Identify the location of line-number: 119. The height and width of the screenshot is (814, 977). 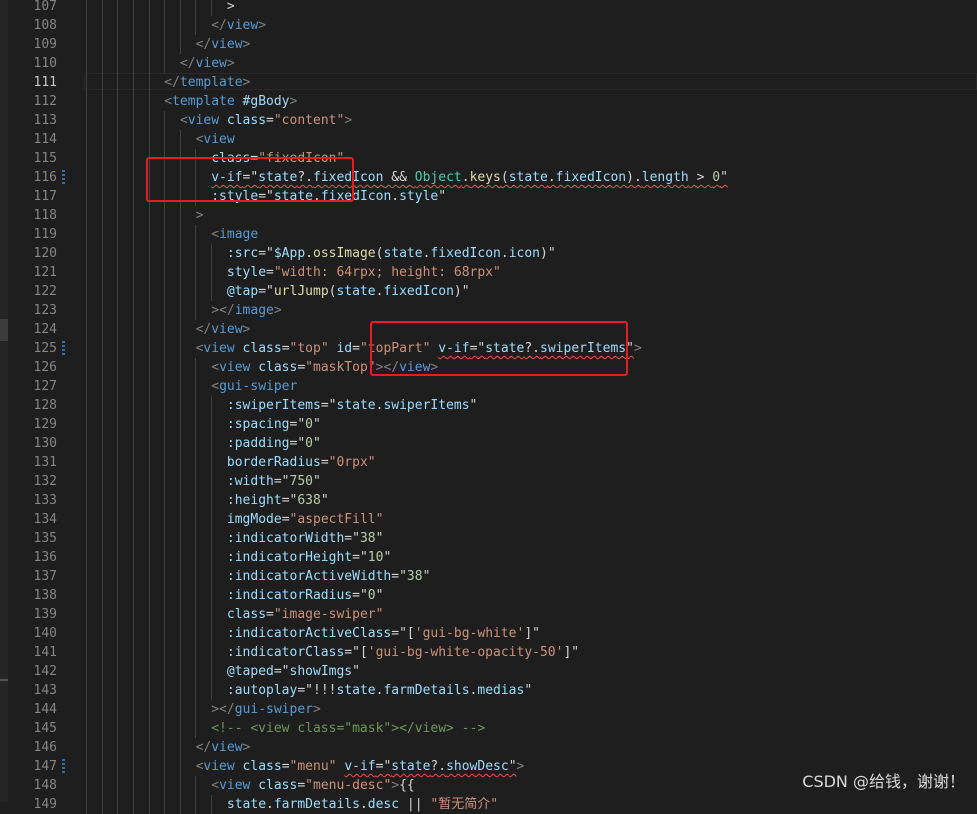
(45, 234).